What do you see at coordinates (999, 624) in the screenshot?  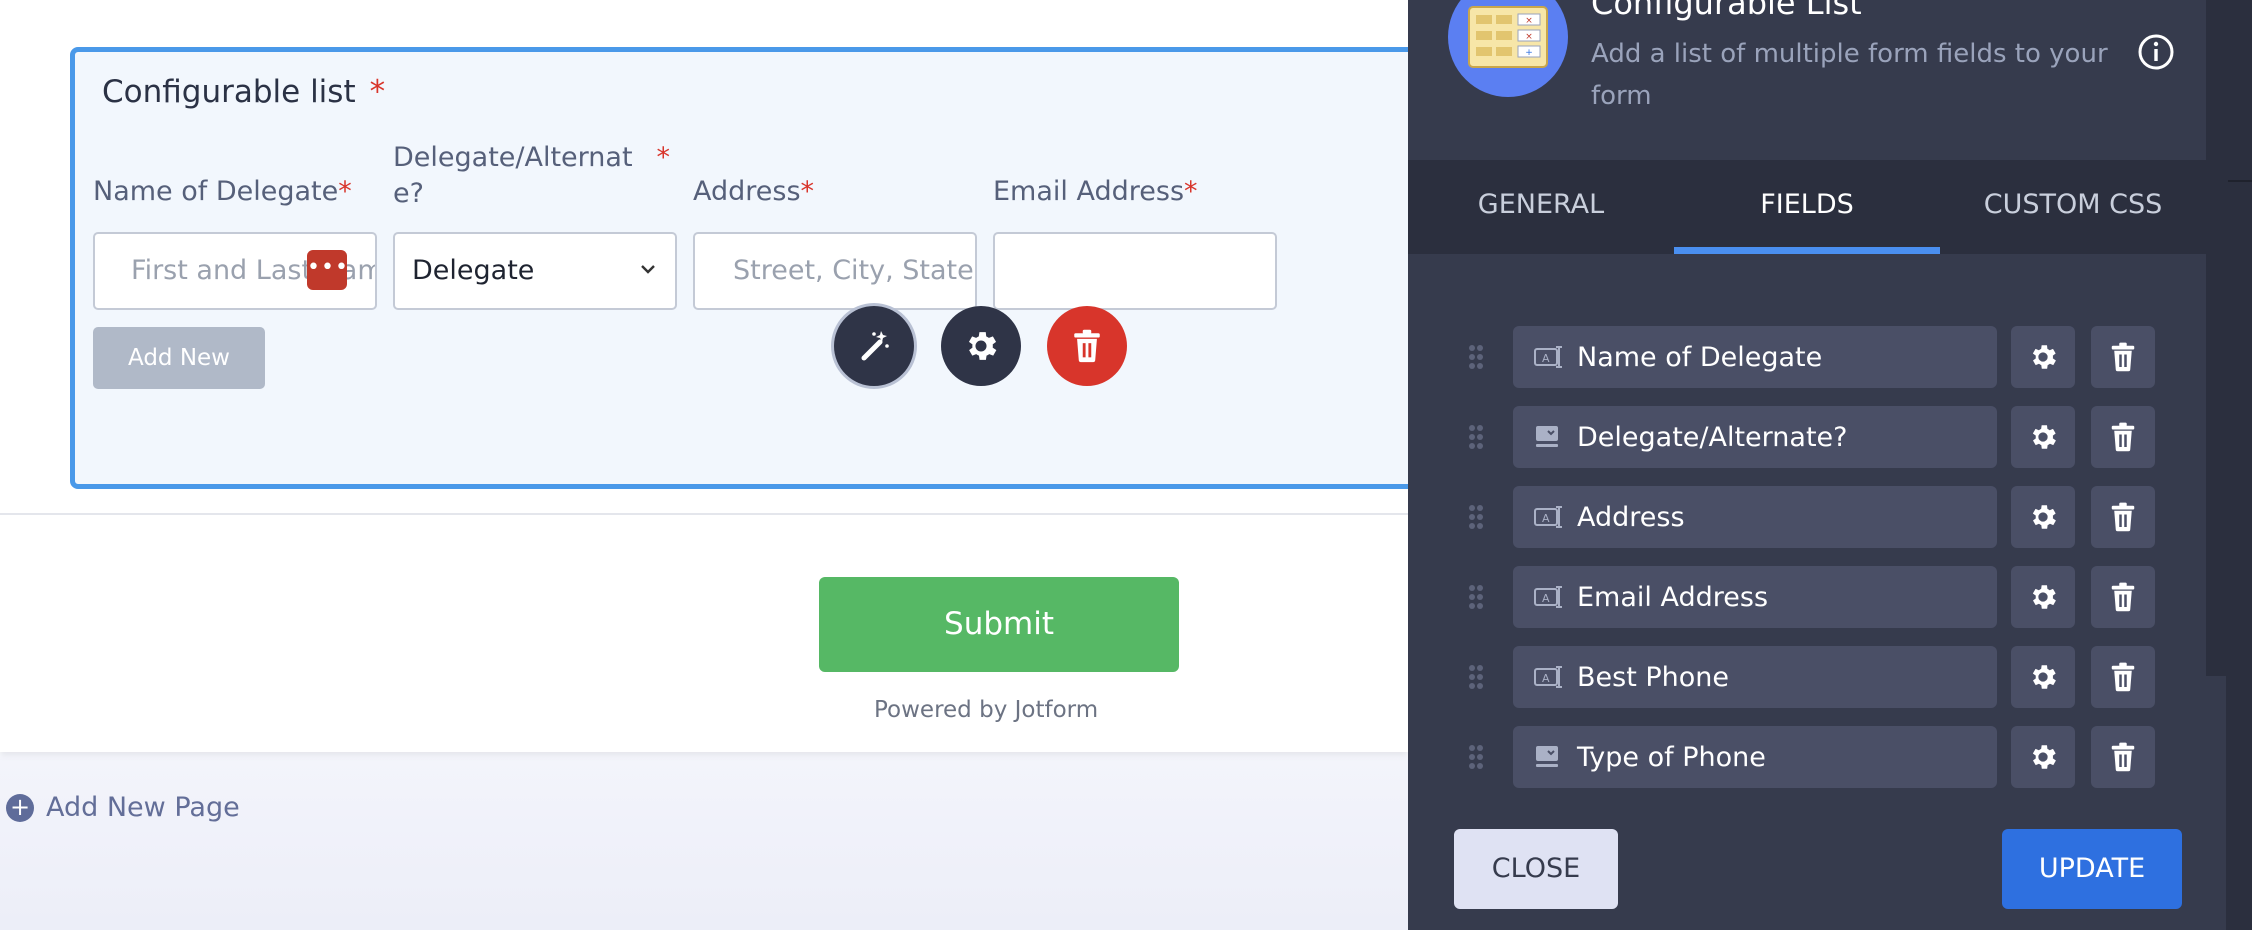 I see `submit-button: Submit` at bounding box center [999, 624].